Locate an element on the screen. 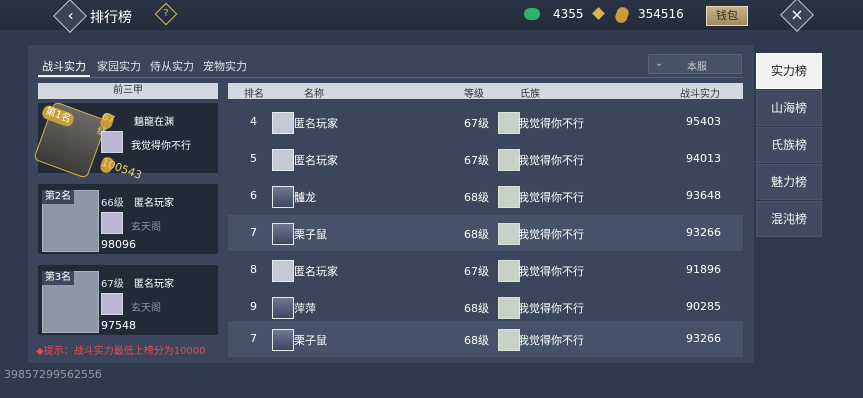 The image size is (863, 398). row-power: 90285 is located at coordinates (703, 306).